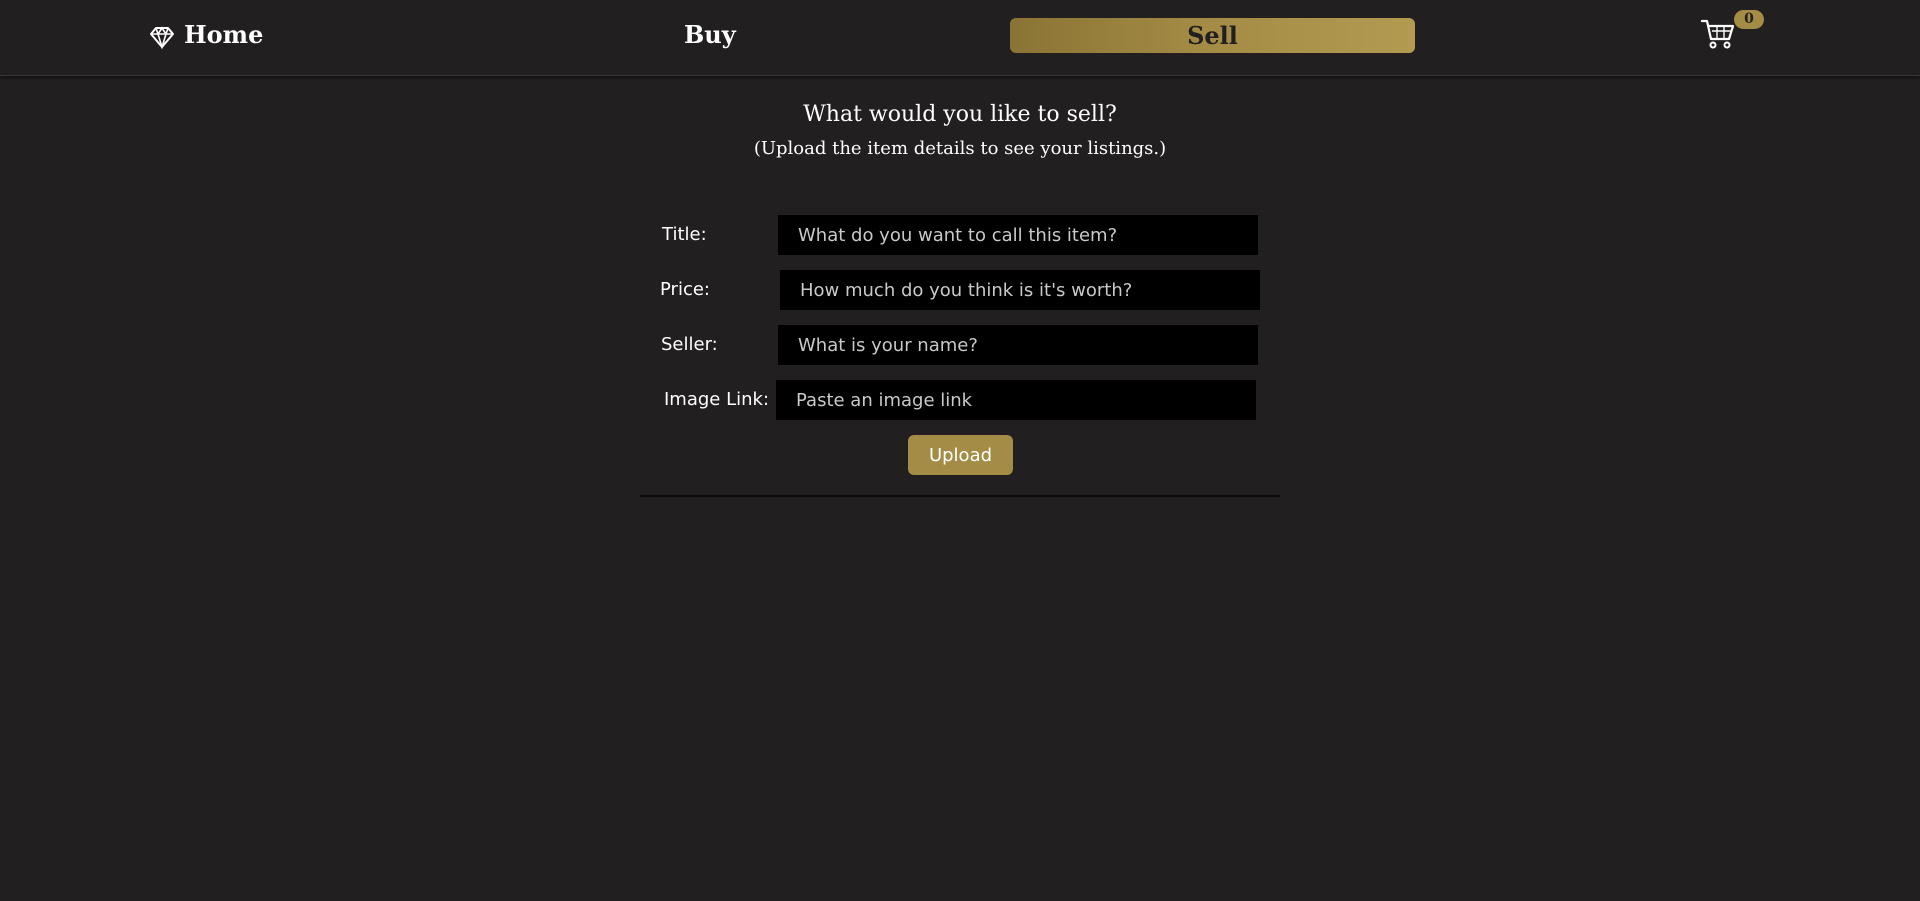 The image size is (1920, 901). What do you see at coordinates (1749, 19) in the screenshot?
I see `cart-count-badge: 0` at bounding box center [1749, 19].